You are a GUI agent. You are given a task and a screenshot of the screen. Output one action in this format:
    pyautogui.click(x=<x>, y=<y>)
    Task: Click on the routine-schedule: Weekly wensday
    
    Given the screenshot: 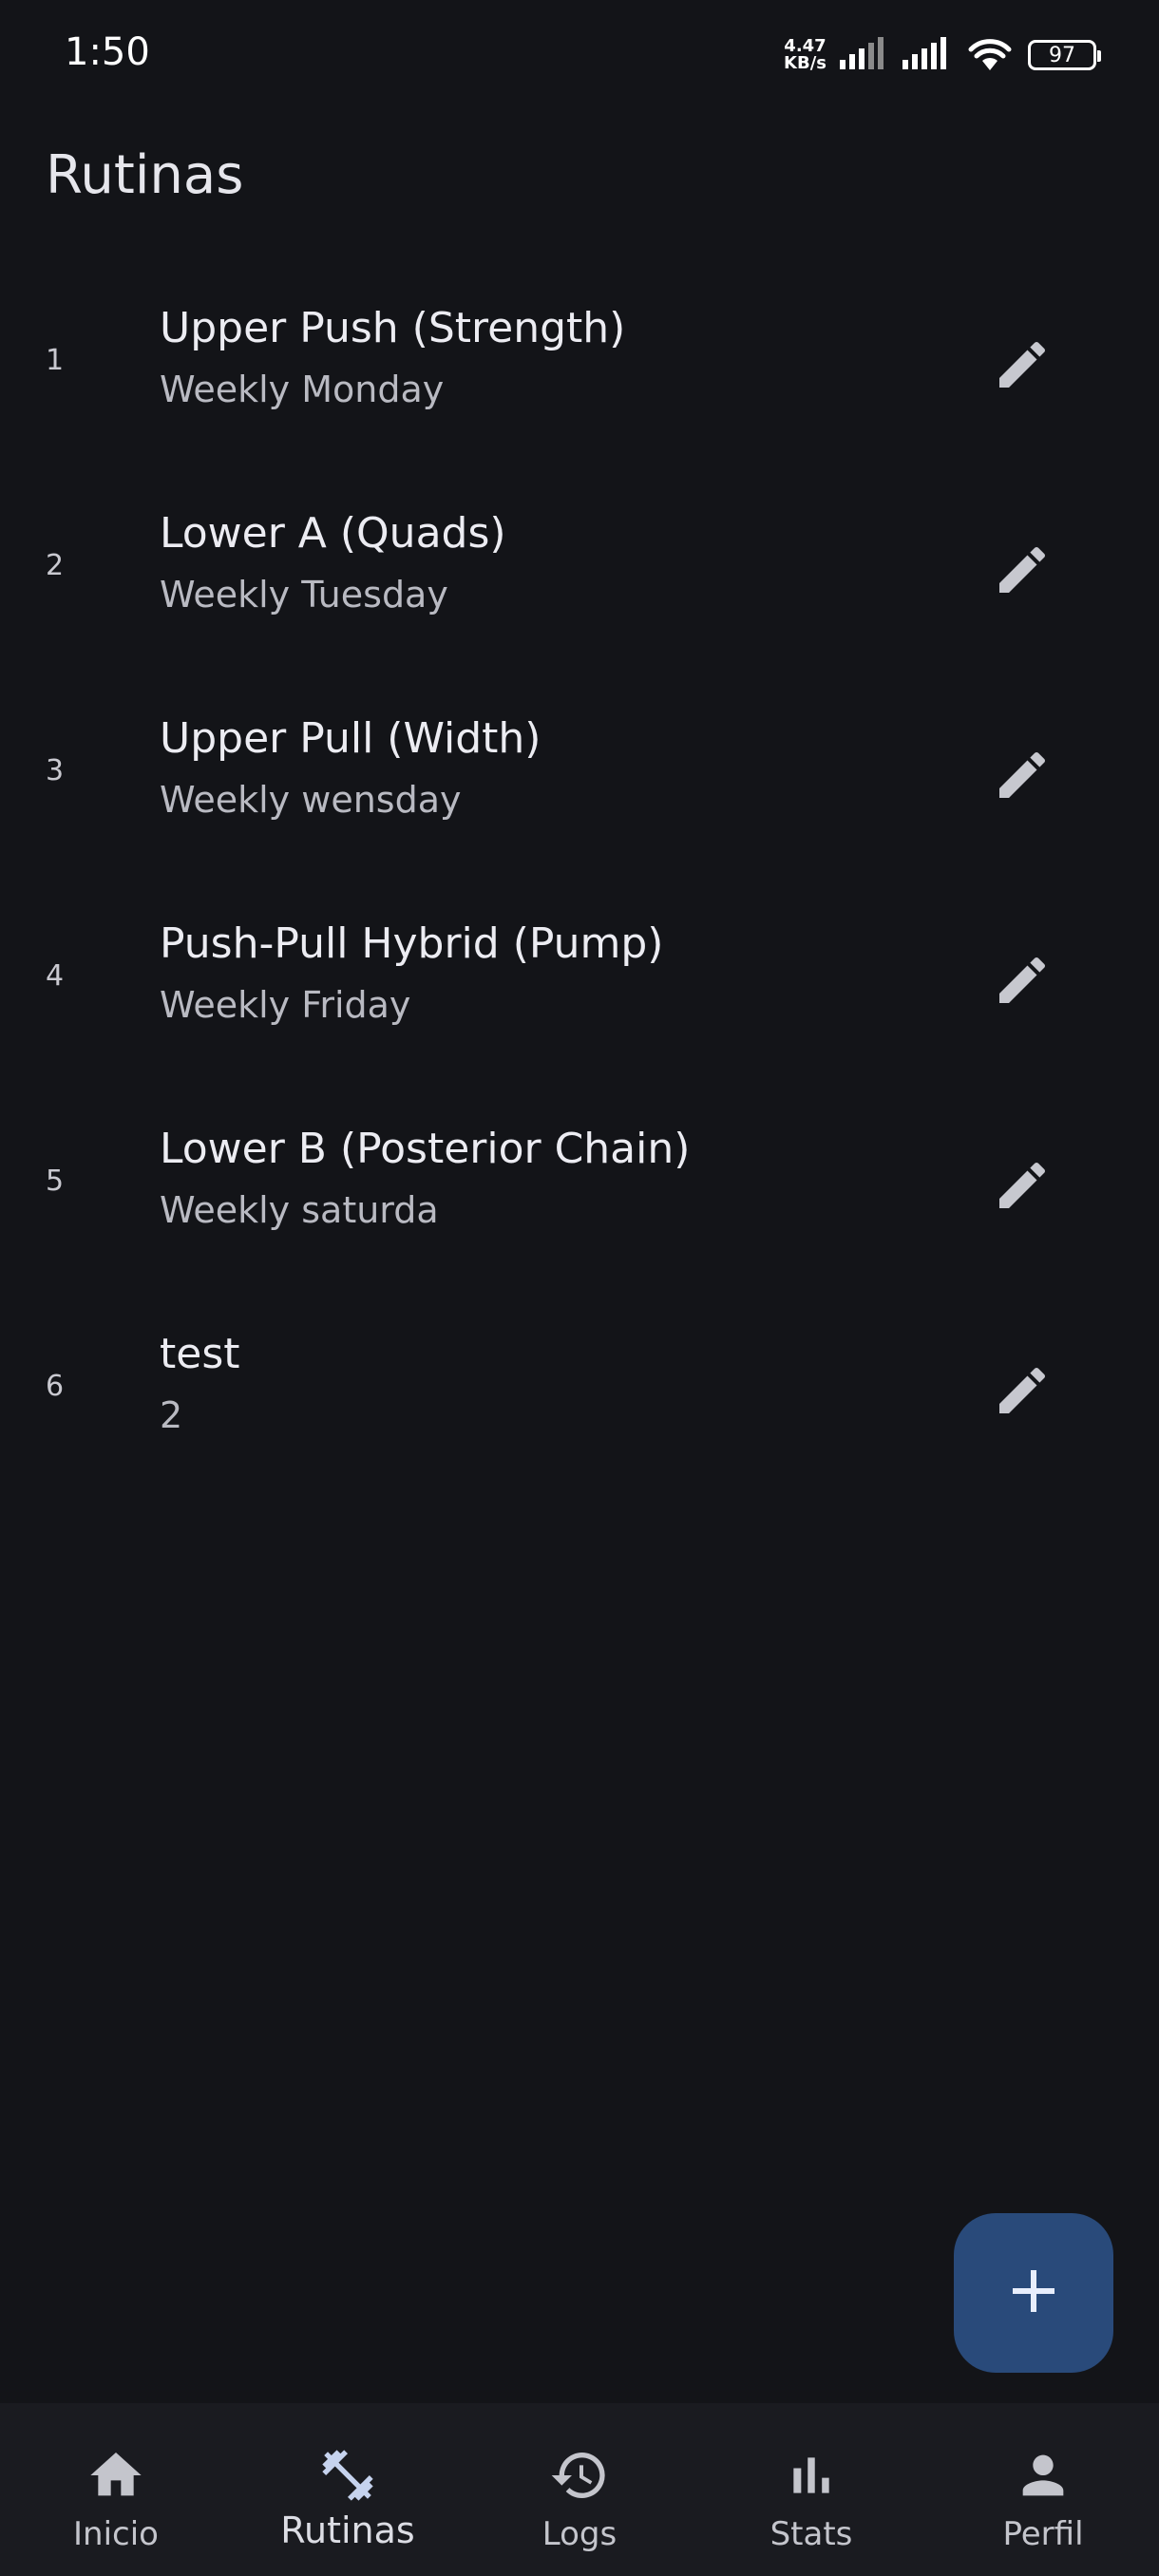 What is the action you would take?
    pyautogui.click(x=311, y=800)
    